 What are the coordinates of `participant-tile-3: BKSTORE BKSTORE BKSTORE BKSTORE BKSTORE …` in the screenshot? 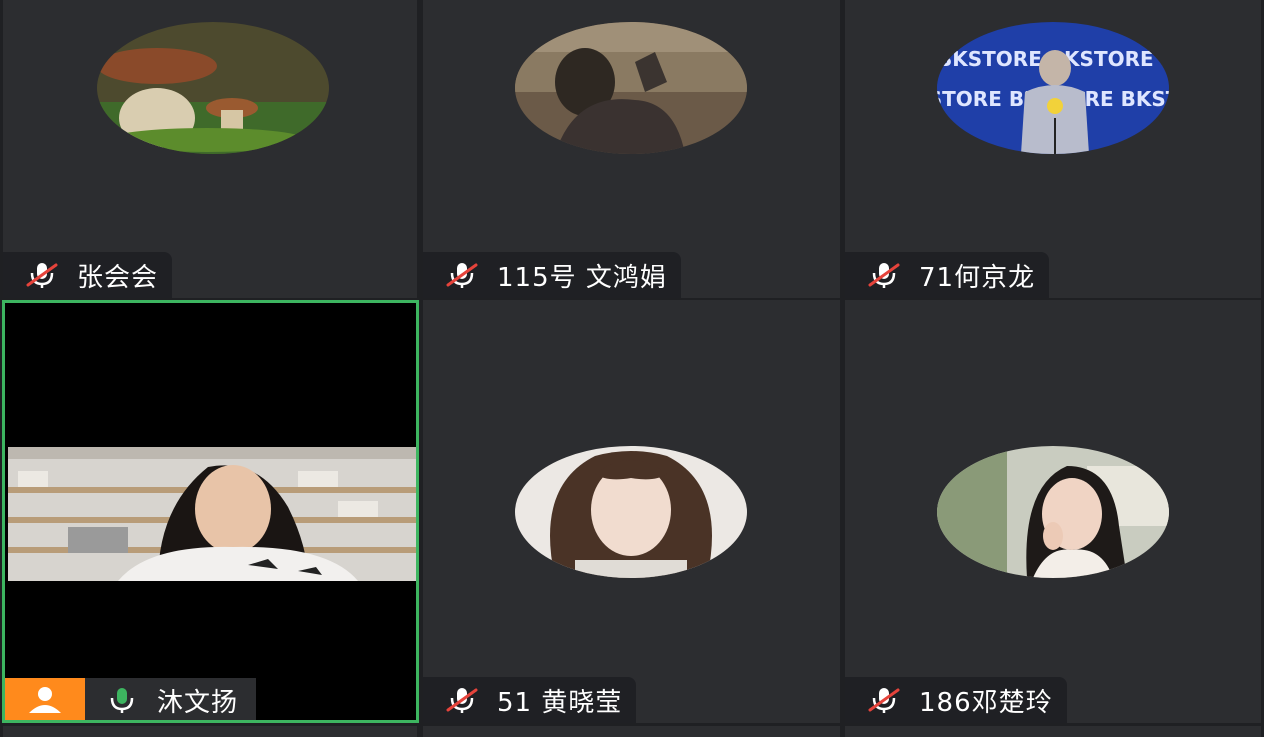 It's located at (1053, 149).